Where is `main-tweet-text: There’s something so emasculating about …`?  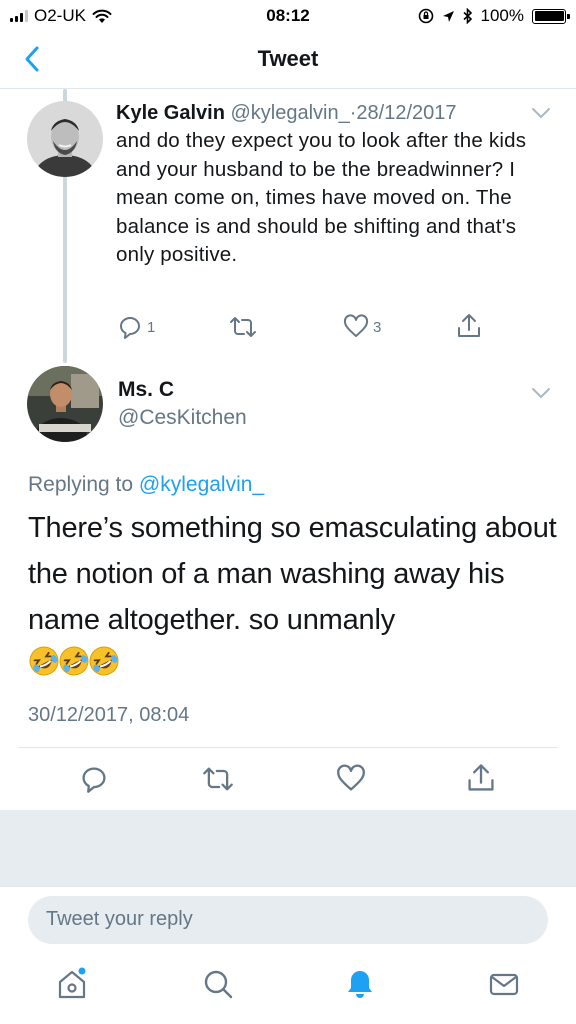
main-tweet-text: There’s something so emasculating about … is located at coordinates (292, 574).